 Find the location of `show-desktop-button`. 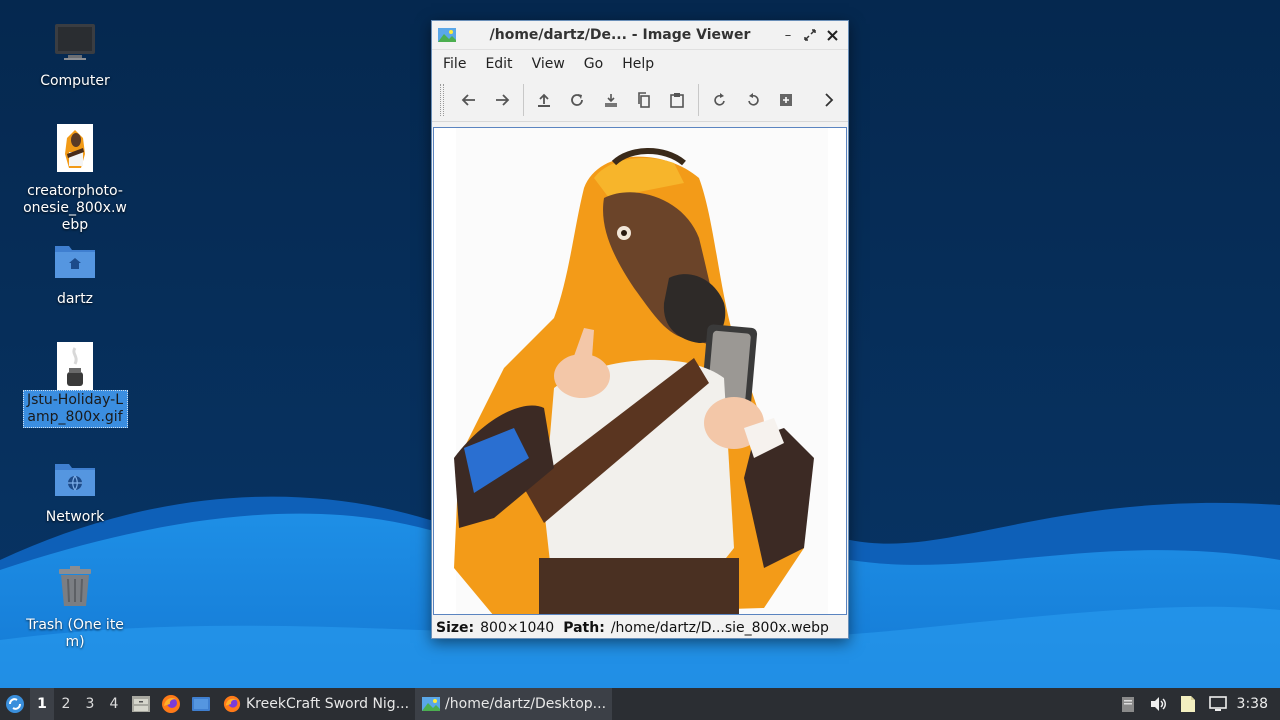

show-desktop-button is located at coordinates (201, 704).